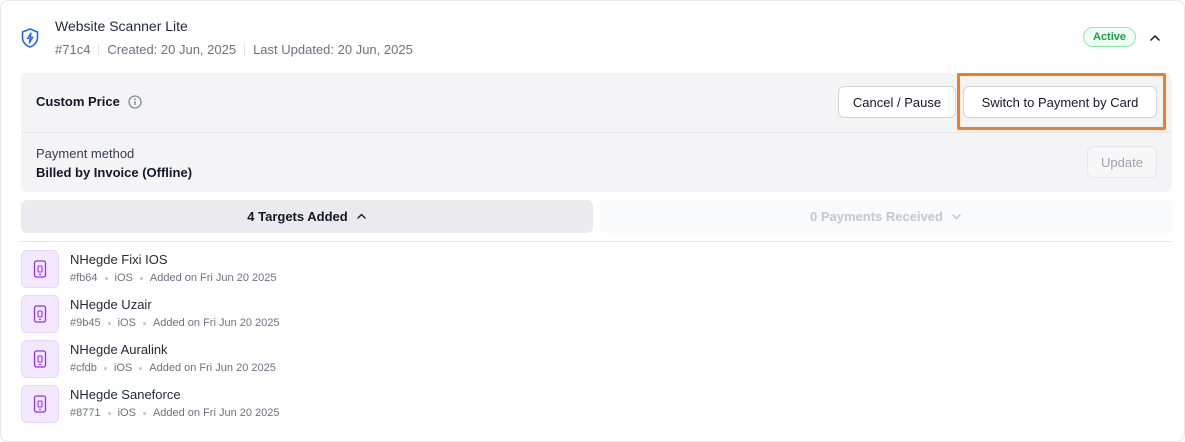 This screenshot has height=442, width=1185. I want to click on target-id: #8771, so click(85, 413).